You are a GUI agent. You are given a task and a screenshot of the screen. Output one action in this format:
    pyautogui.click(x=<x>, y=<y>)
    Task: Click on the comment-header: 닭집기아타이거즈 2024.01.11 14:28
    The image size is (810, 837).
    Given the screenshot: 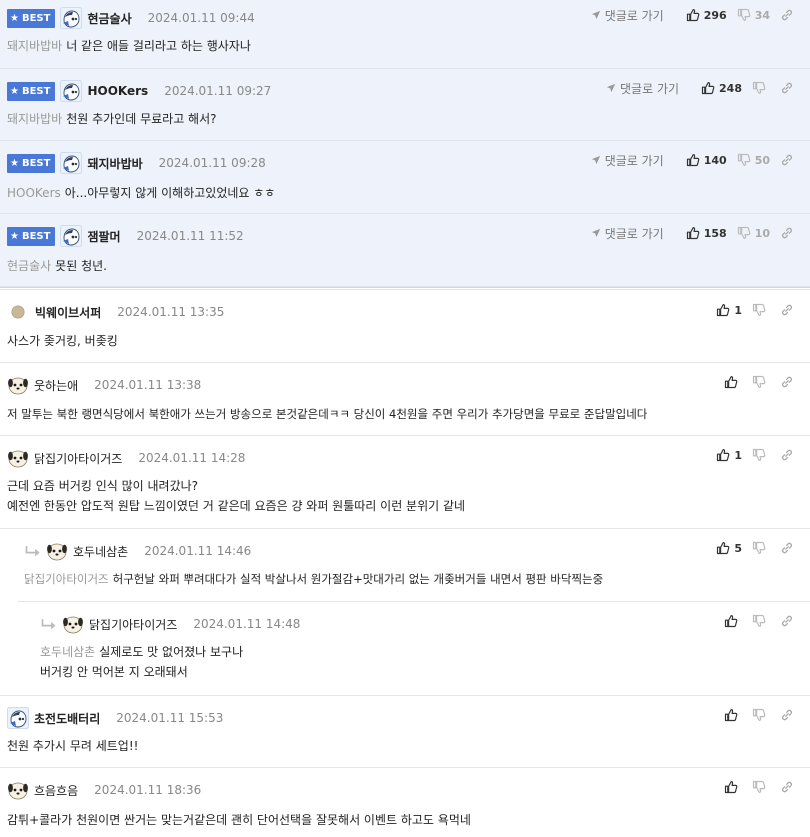 What is the action you would take?
    pyautogui.click(x=126, y=458)
    